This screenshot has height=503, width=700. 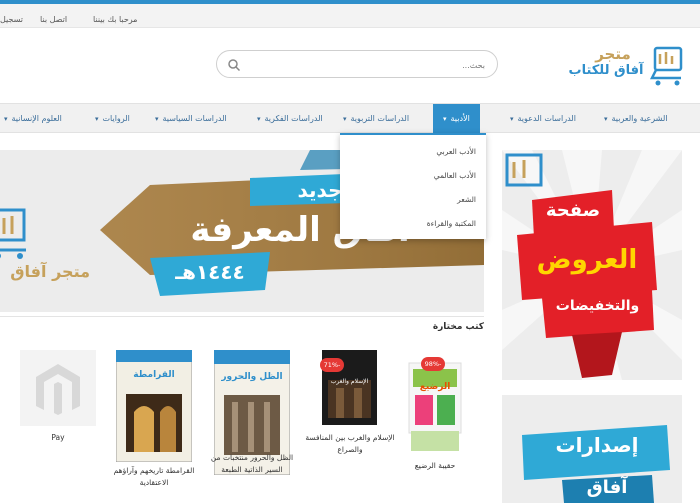 What do you see at coordinates (154, 375) in the screenshot?
I see `cover-title-text: القرامطة` at bounding box center [154, 375].